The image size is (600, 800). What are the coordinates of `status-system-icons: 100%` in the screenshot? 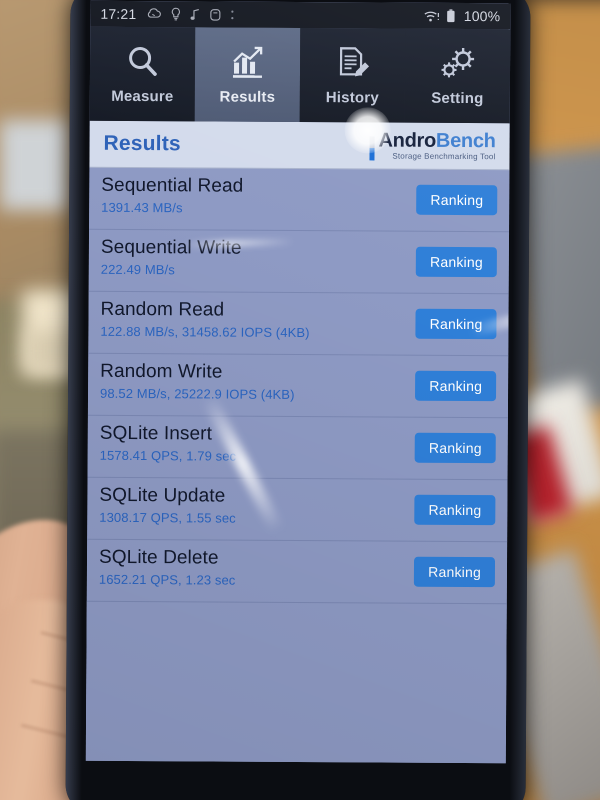 It's located at (462, 16).